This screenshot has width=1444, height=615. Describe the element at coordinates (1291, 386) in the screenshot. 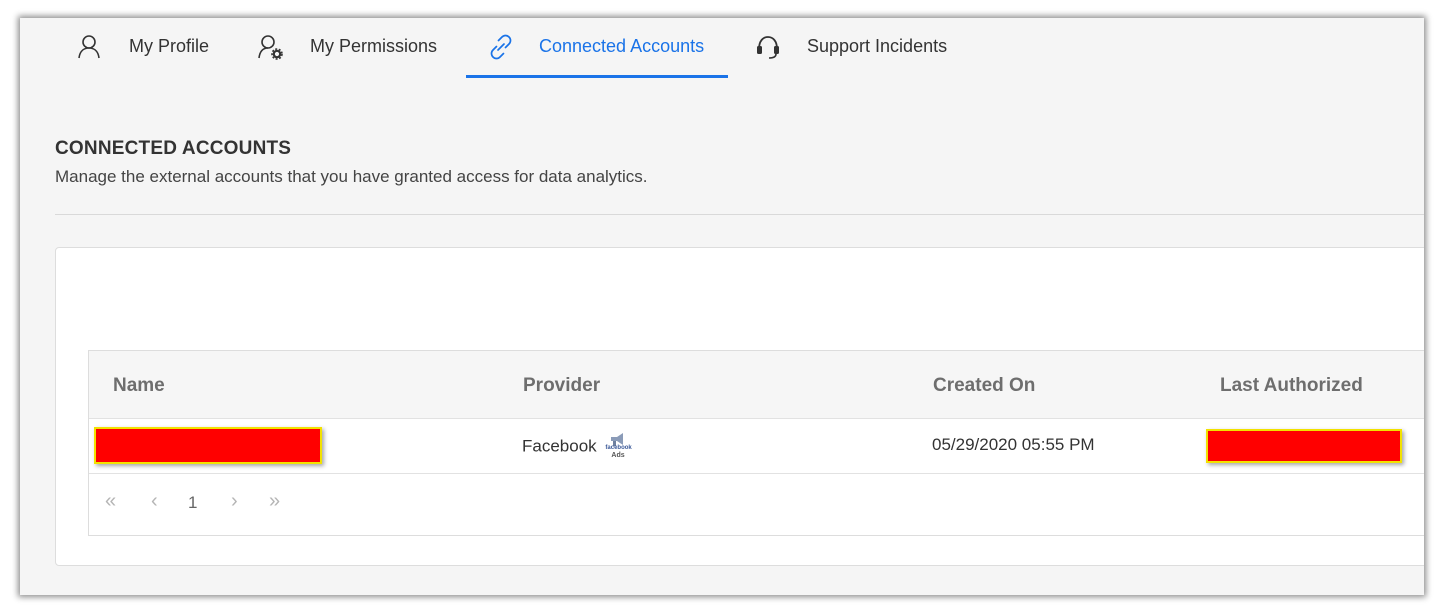

I see `column-header-last-authorized: Last Authorized` at that location.